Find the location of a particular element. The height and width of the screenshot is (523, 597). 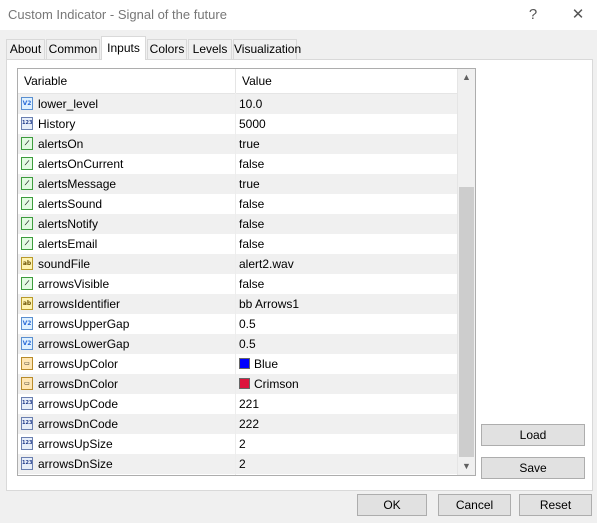

input-row-arrowsDnCode: 123 arrowsDnCode 222 is located at coordinates (238, 424).